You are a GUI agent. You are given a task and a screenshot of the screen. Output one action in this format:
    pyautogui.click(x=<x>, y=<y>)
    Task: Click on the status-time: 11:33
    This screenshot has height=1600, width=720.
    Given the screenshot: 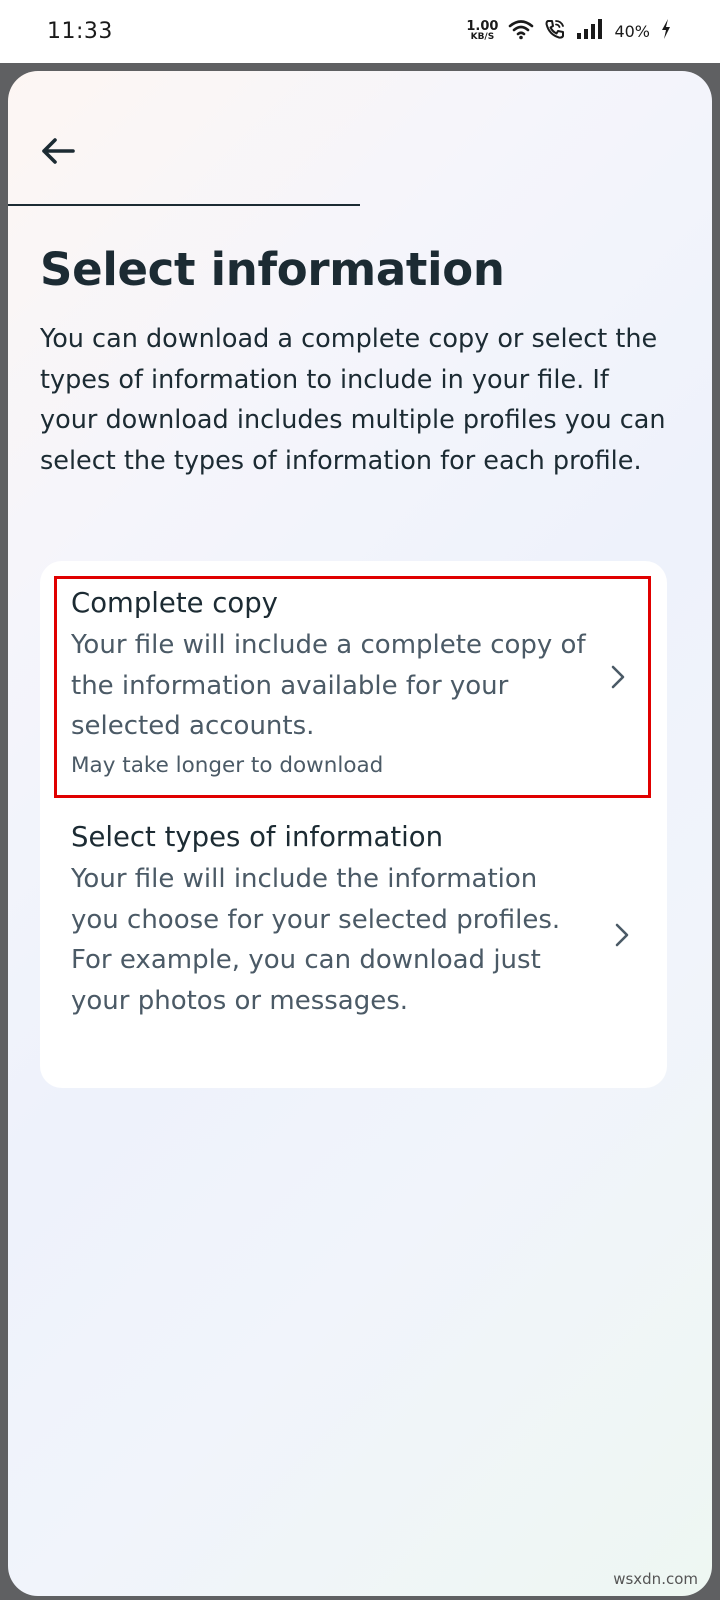 What is the action you would take?
    pyautogui.click(x=80, y=31)
    